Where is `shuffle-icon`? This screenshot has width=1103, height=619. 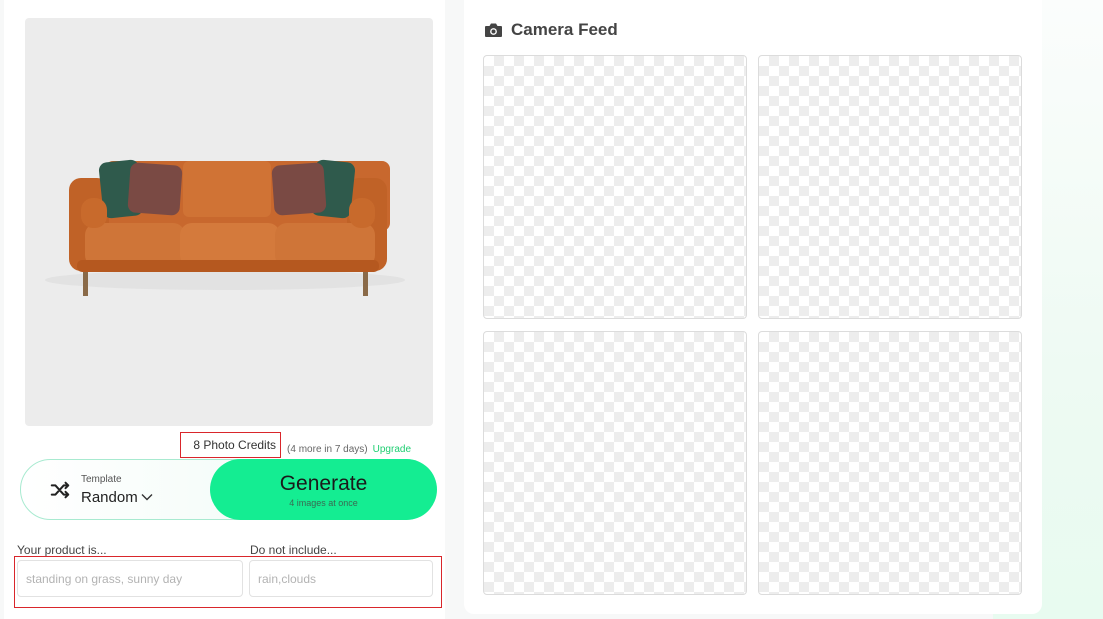
shuffle-icon is located at coordinates (60, 489).